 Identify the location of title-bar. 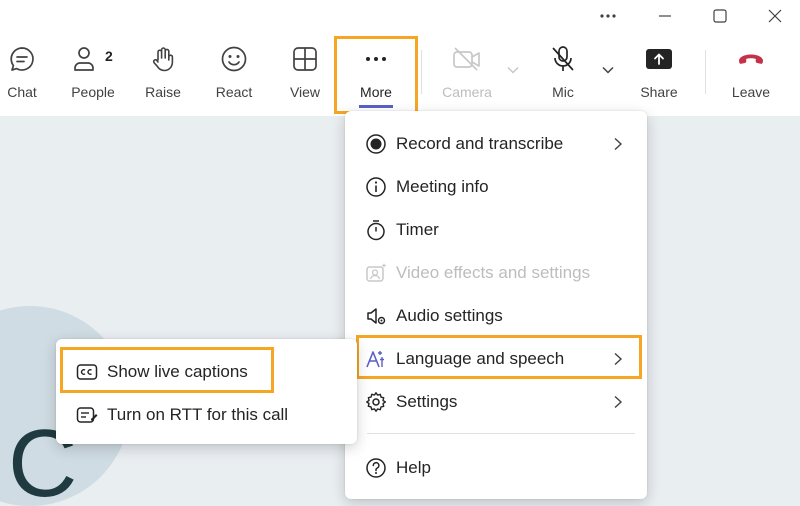
(400, 16).